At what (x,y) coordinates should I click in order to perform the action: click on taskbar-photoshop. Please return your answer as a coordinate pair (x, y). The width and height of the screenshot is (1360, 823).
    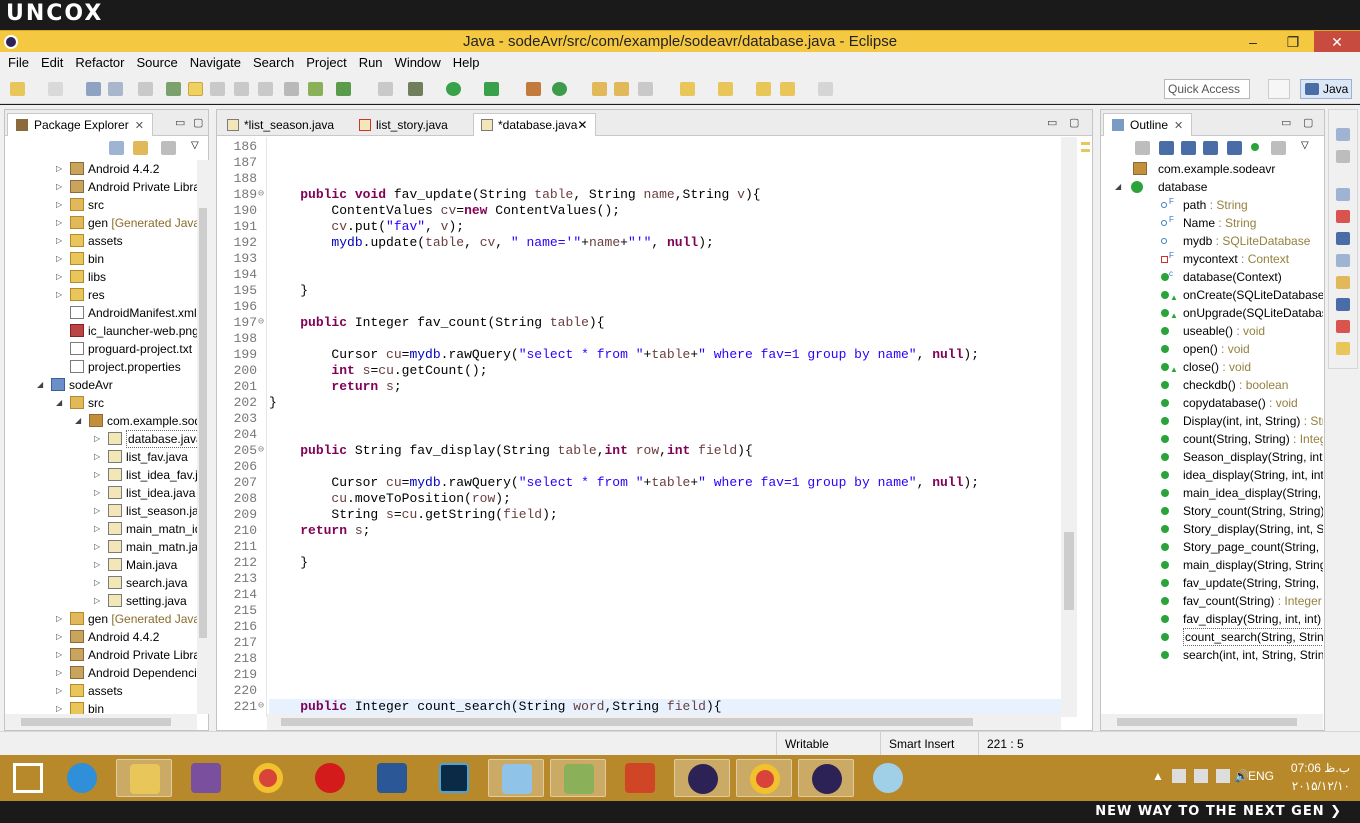
    Looking at the image, I should click on (454, 778).